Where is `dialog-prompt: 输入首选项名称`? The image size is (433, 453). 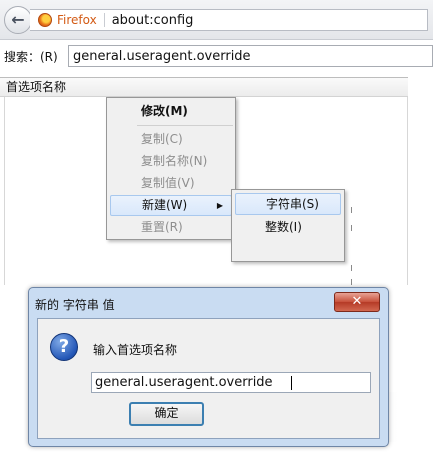 dialog-prompt: 输入首选项名称 is located at coordinates (135, 350).